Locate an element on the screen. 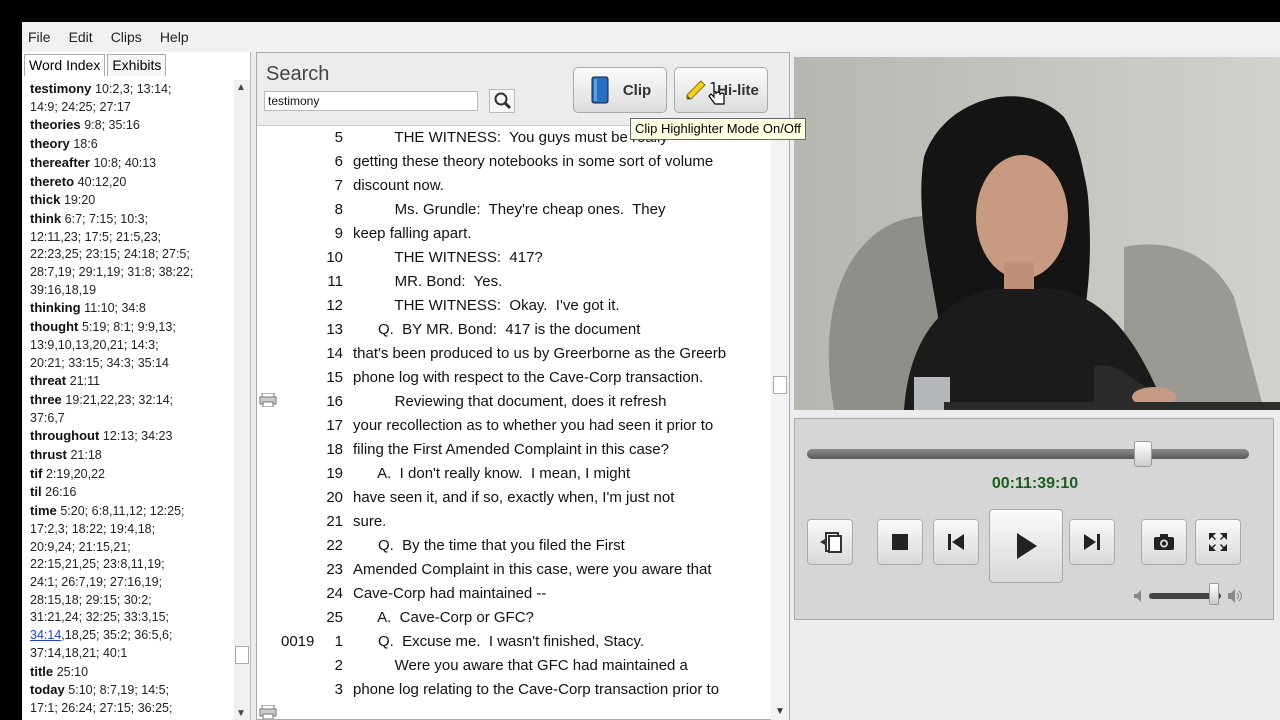 Image resolution: width=1280 pixels, height=720 pixels. index-refs: 37:6,7 is located at coordinates (47, 418).